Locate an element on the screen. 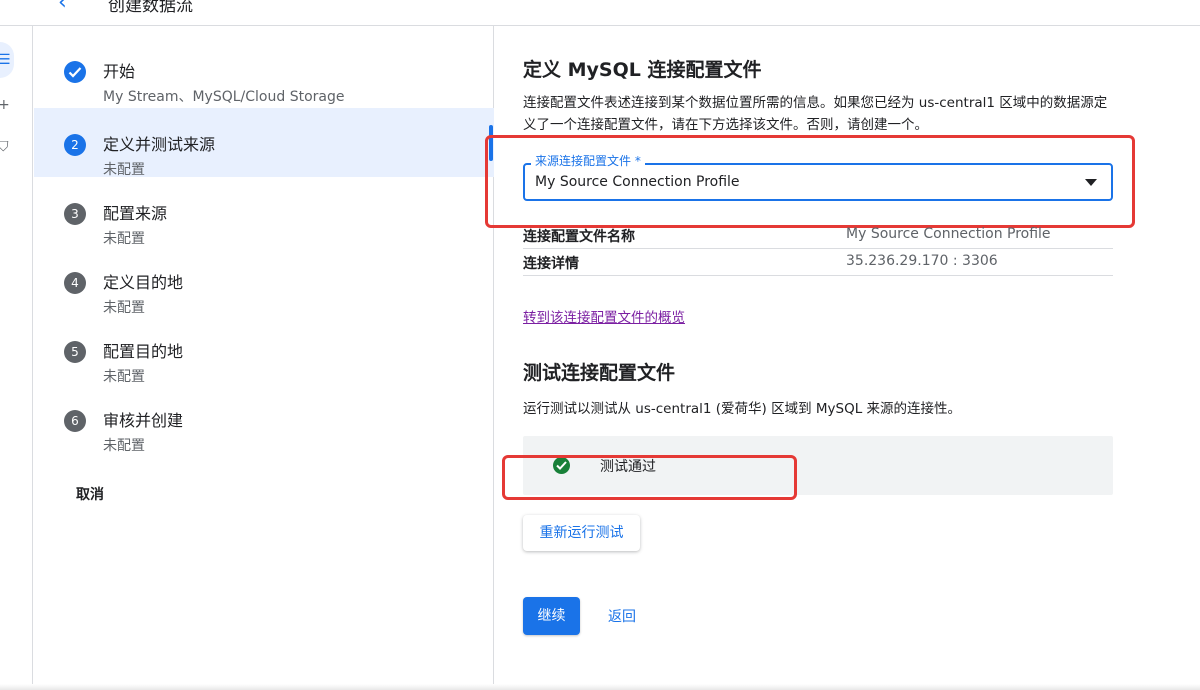 Image resolution: width=1200 pixels, height=690 pixels. step-define-source: 2 定义并测试来源 未配置 is located at coordinates (264, 143).